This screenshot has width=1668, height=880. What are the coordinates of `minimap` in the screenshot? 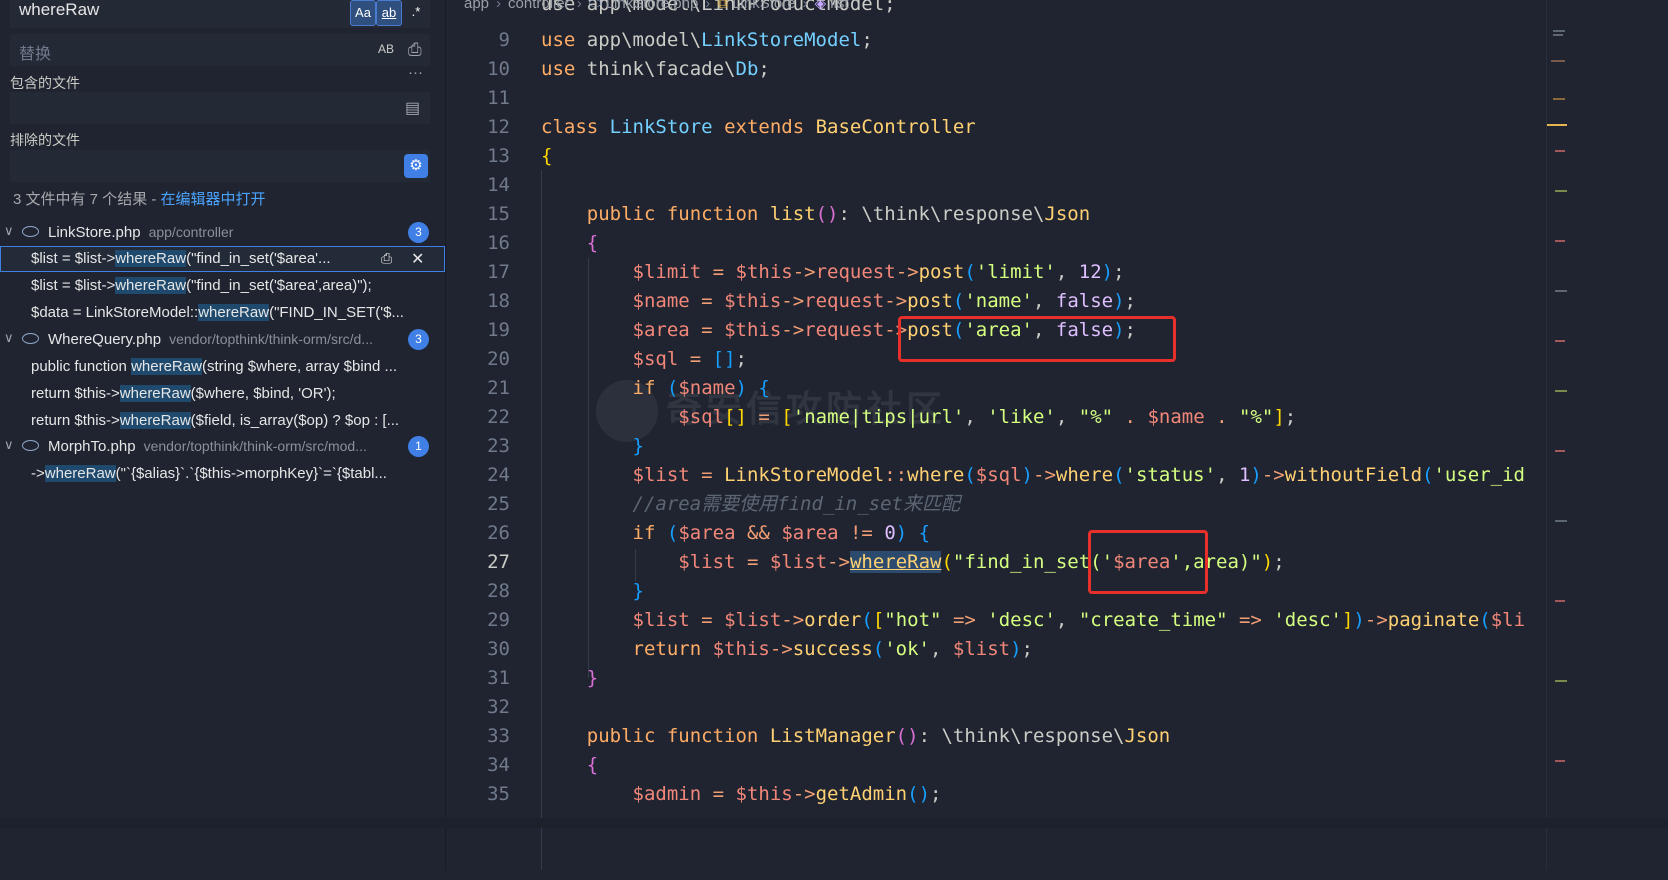 It's located at (1557, 435).